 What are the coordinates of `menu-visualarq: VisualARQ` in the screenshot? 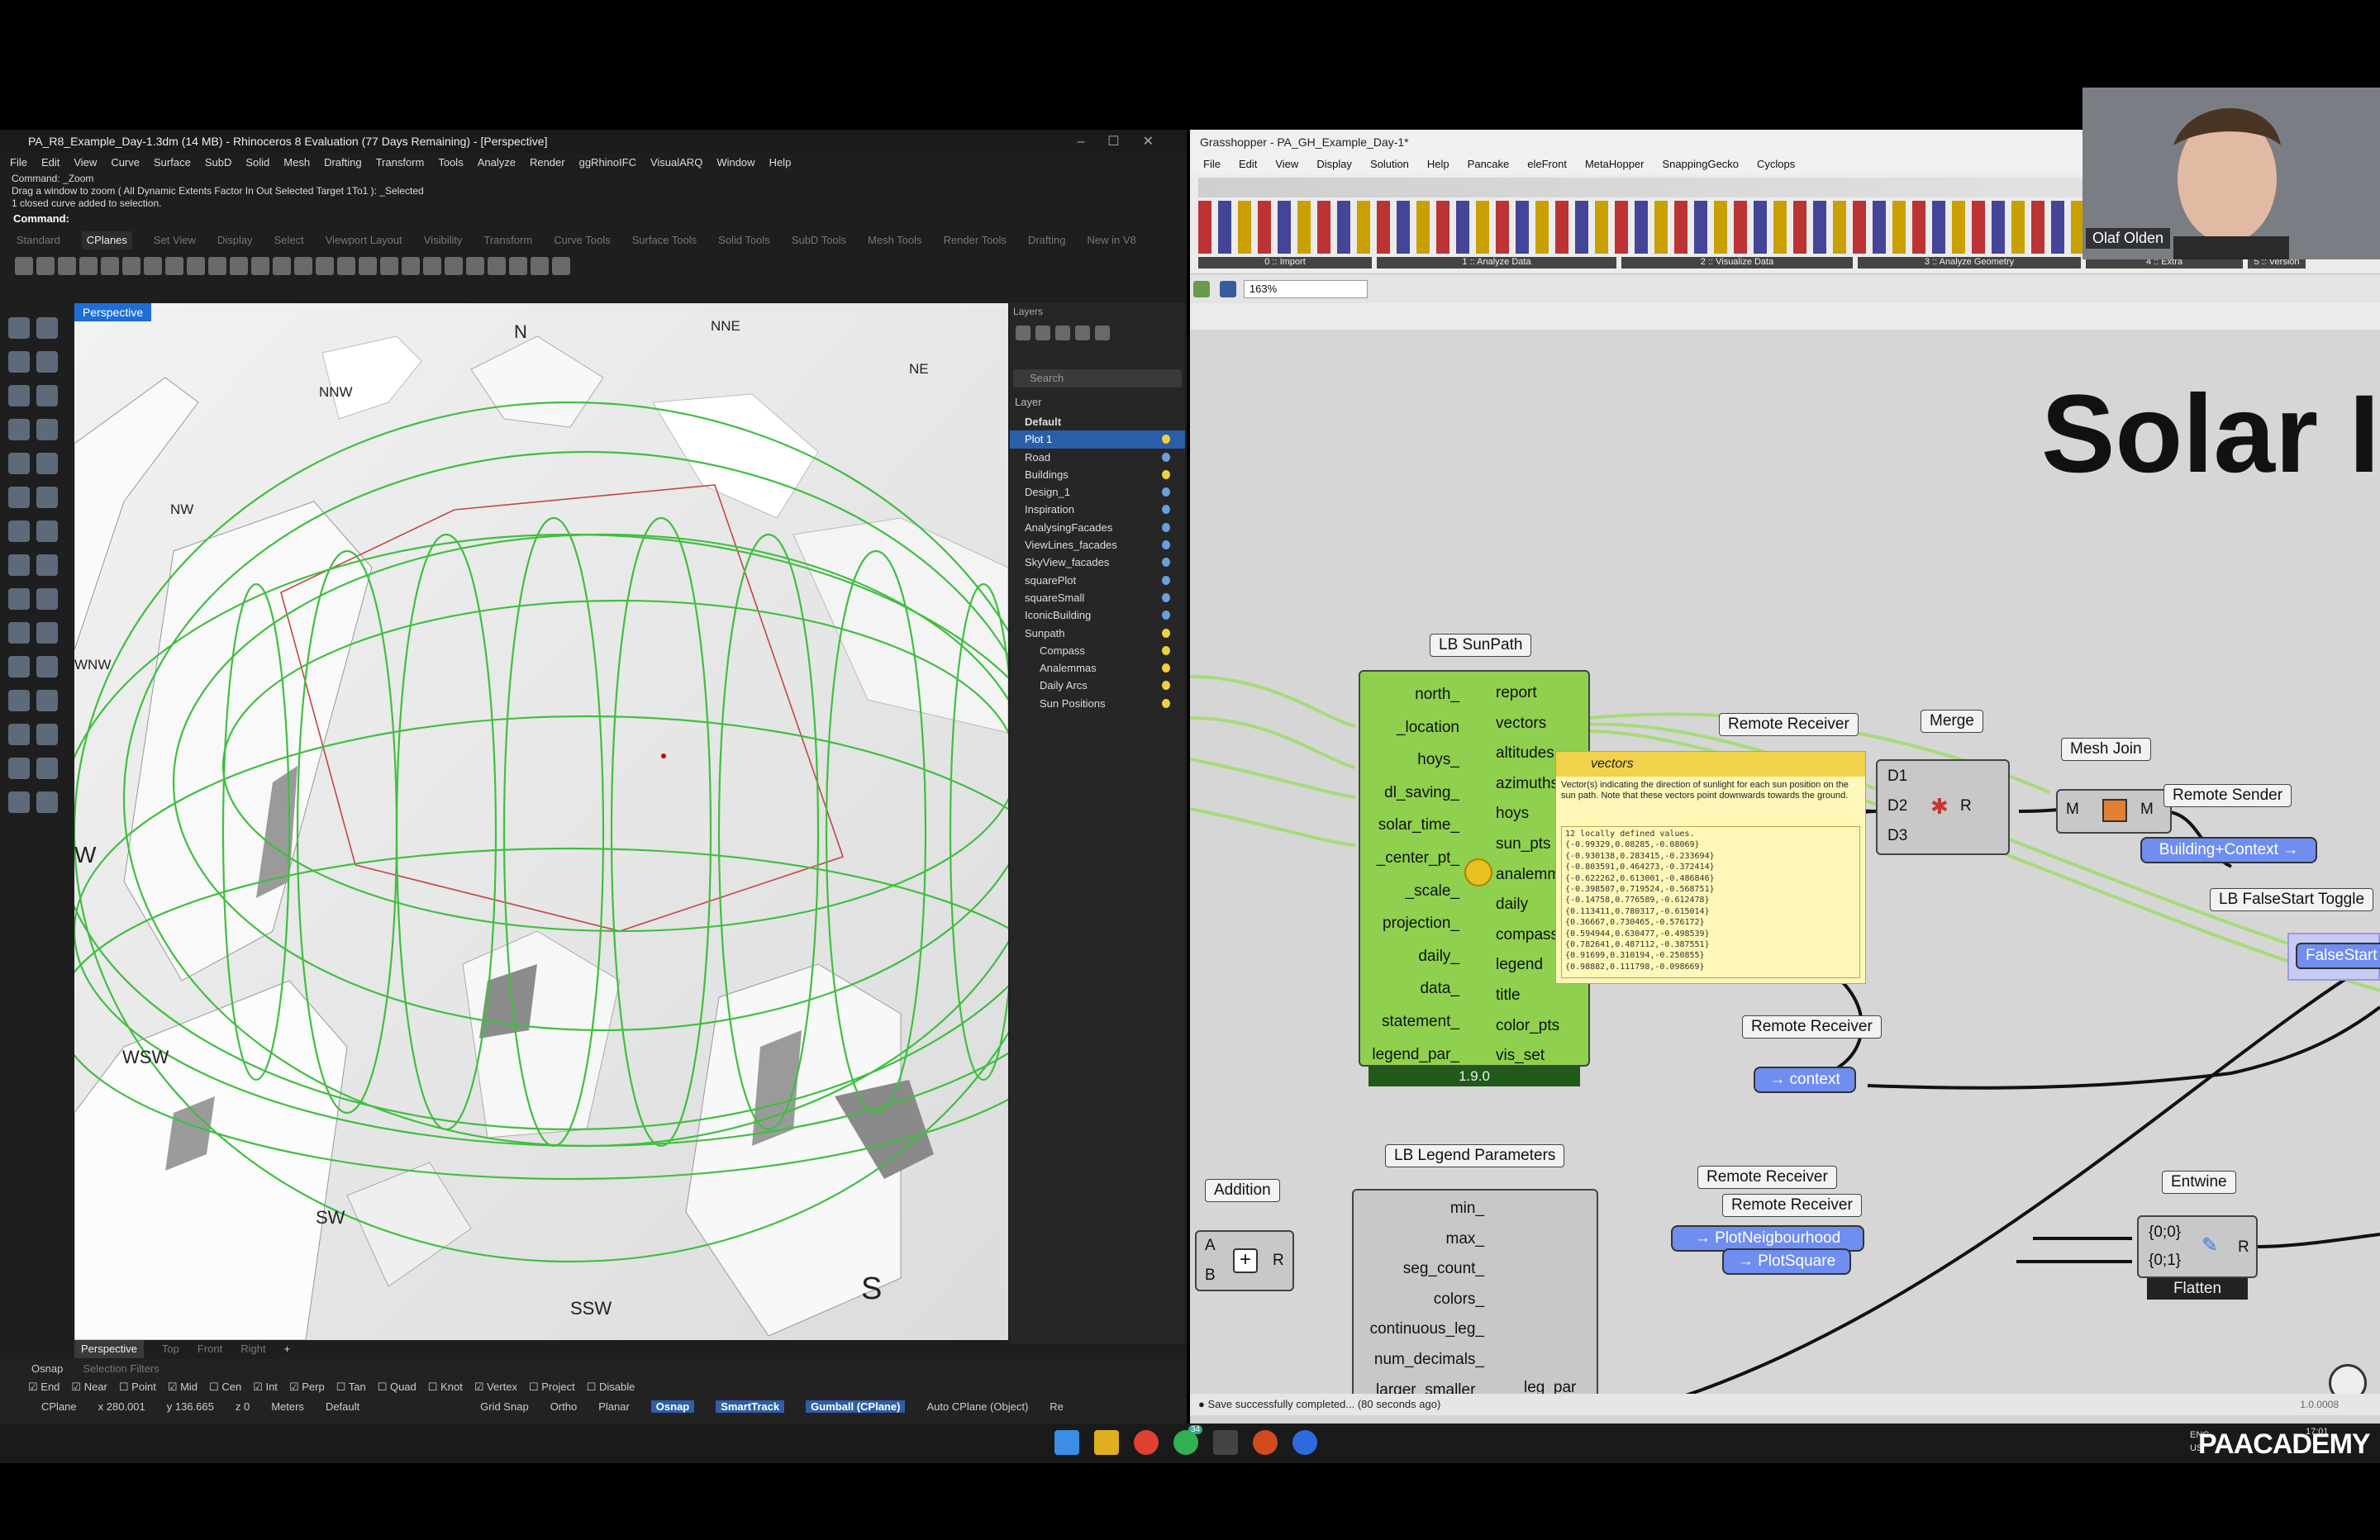 It's located at (676, 163).